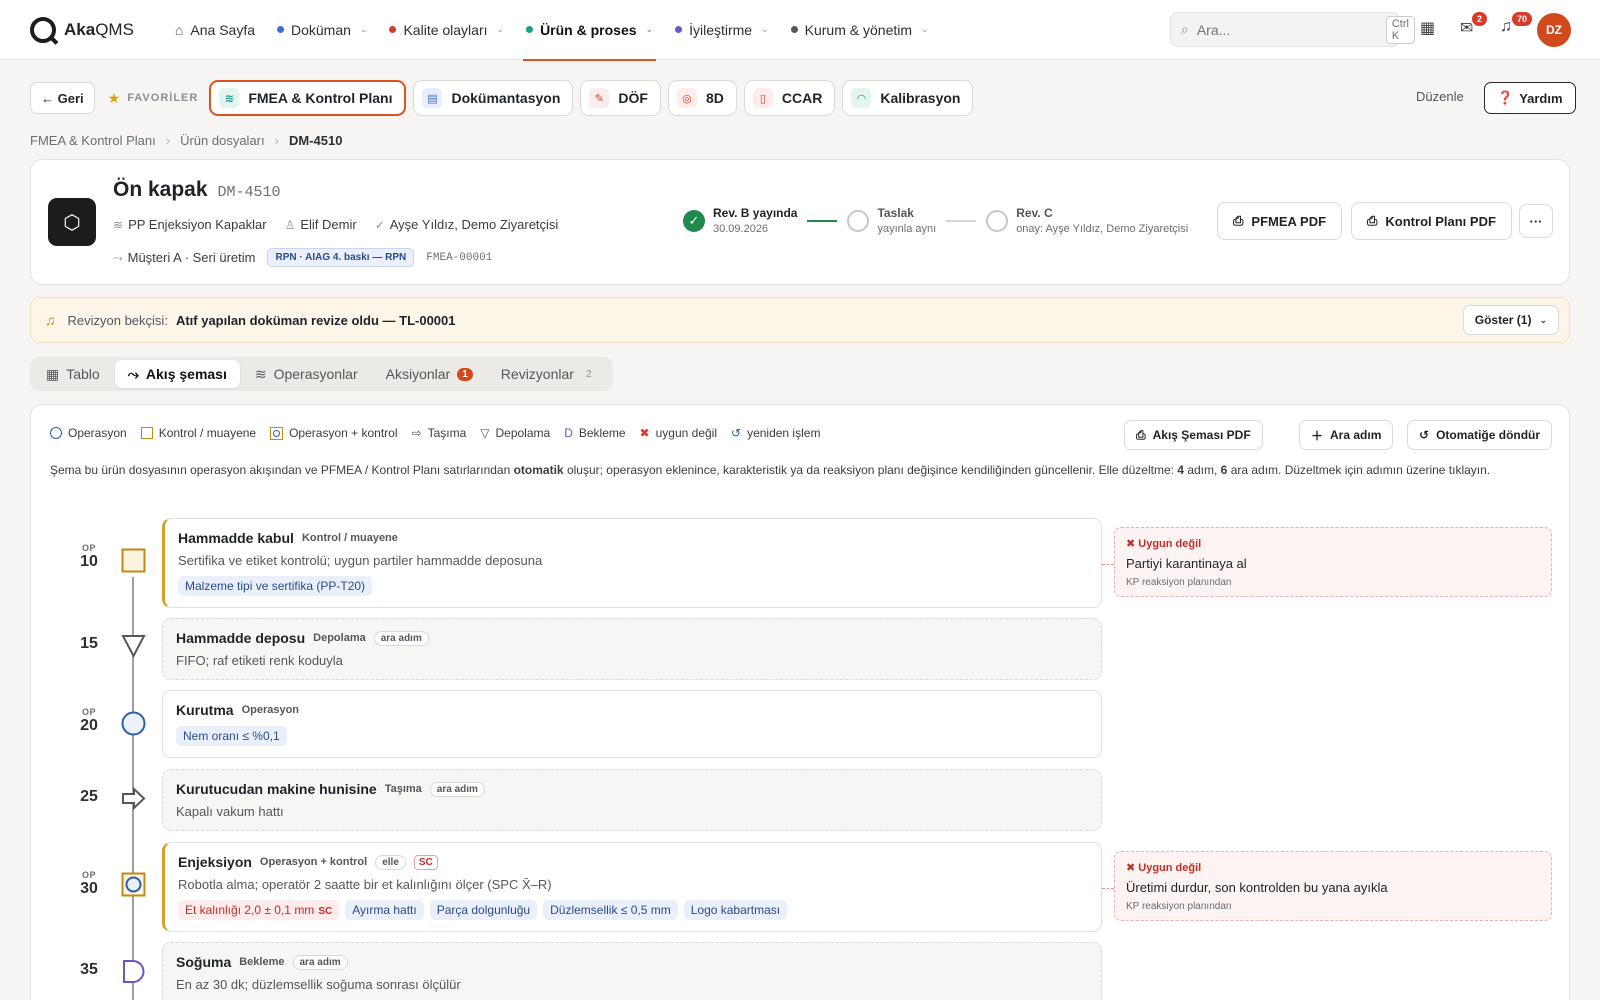  Describe the element at coordinates (1108, 888) in the screenshot. I see `reaction-connector` at that location.